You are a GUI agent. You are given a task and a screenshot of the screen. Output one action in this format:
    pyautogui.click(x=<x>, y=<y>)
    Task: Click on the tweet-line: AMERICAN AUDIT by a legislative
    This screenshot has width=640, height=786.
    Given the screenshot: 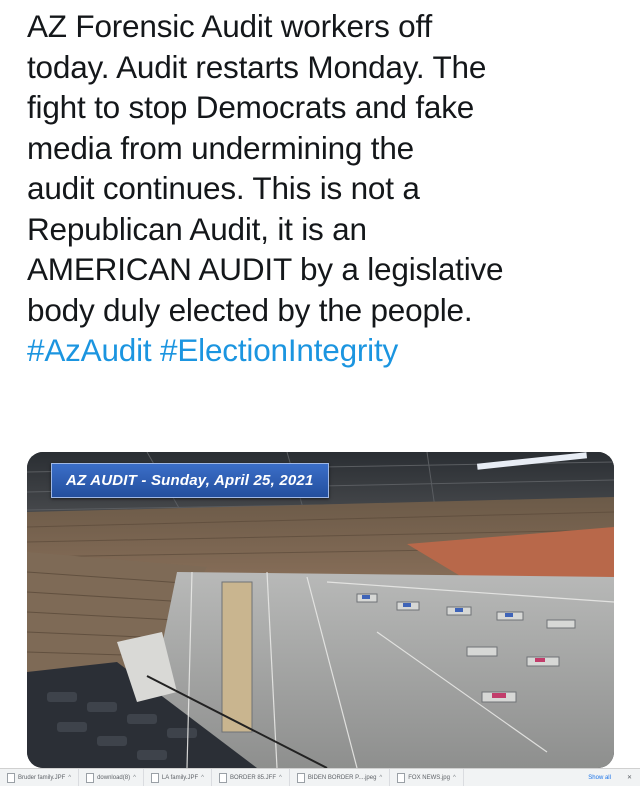 What is the action you would take?
    pyautogui.click(x=265, y=269)
    